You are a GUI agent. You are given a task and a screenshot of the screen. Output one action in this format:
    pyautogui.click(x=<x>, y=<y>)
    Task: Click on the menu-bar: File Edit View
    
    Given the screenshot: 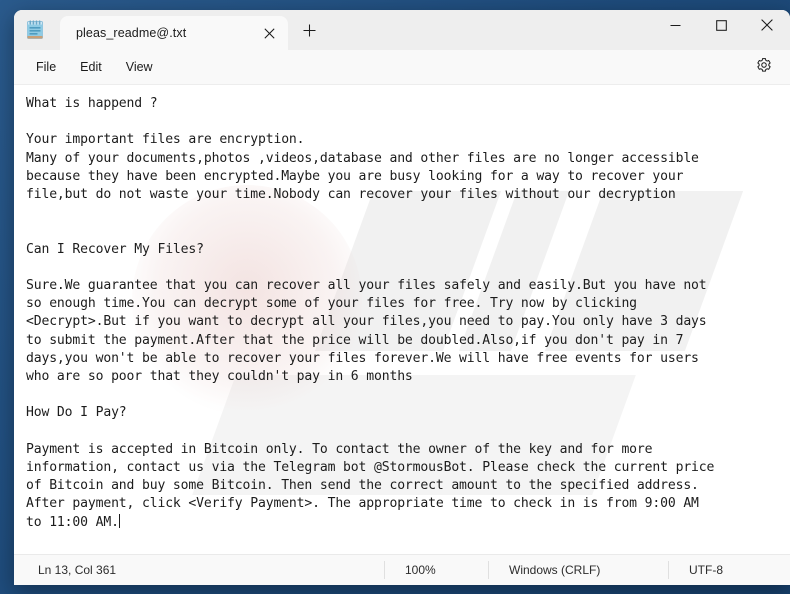 What is the action you would take?
    pyautogui.click(x=402, y=67)
    